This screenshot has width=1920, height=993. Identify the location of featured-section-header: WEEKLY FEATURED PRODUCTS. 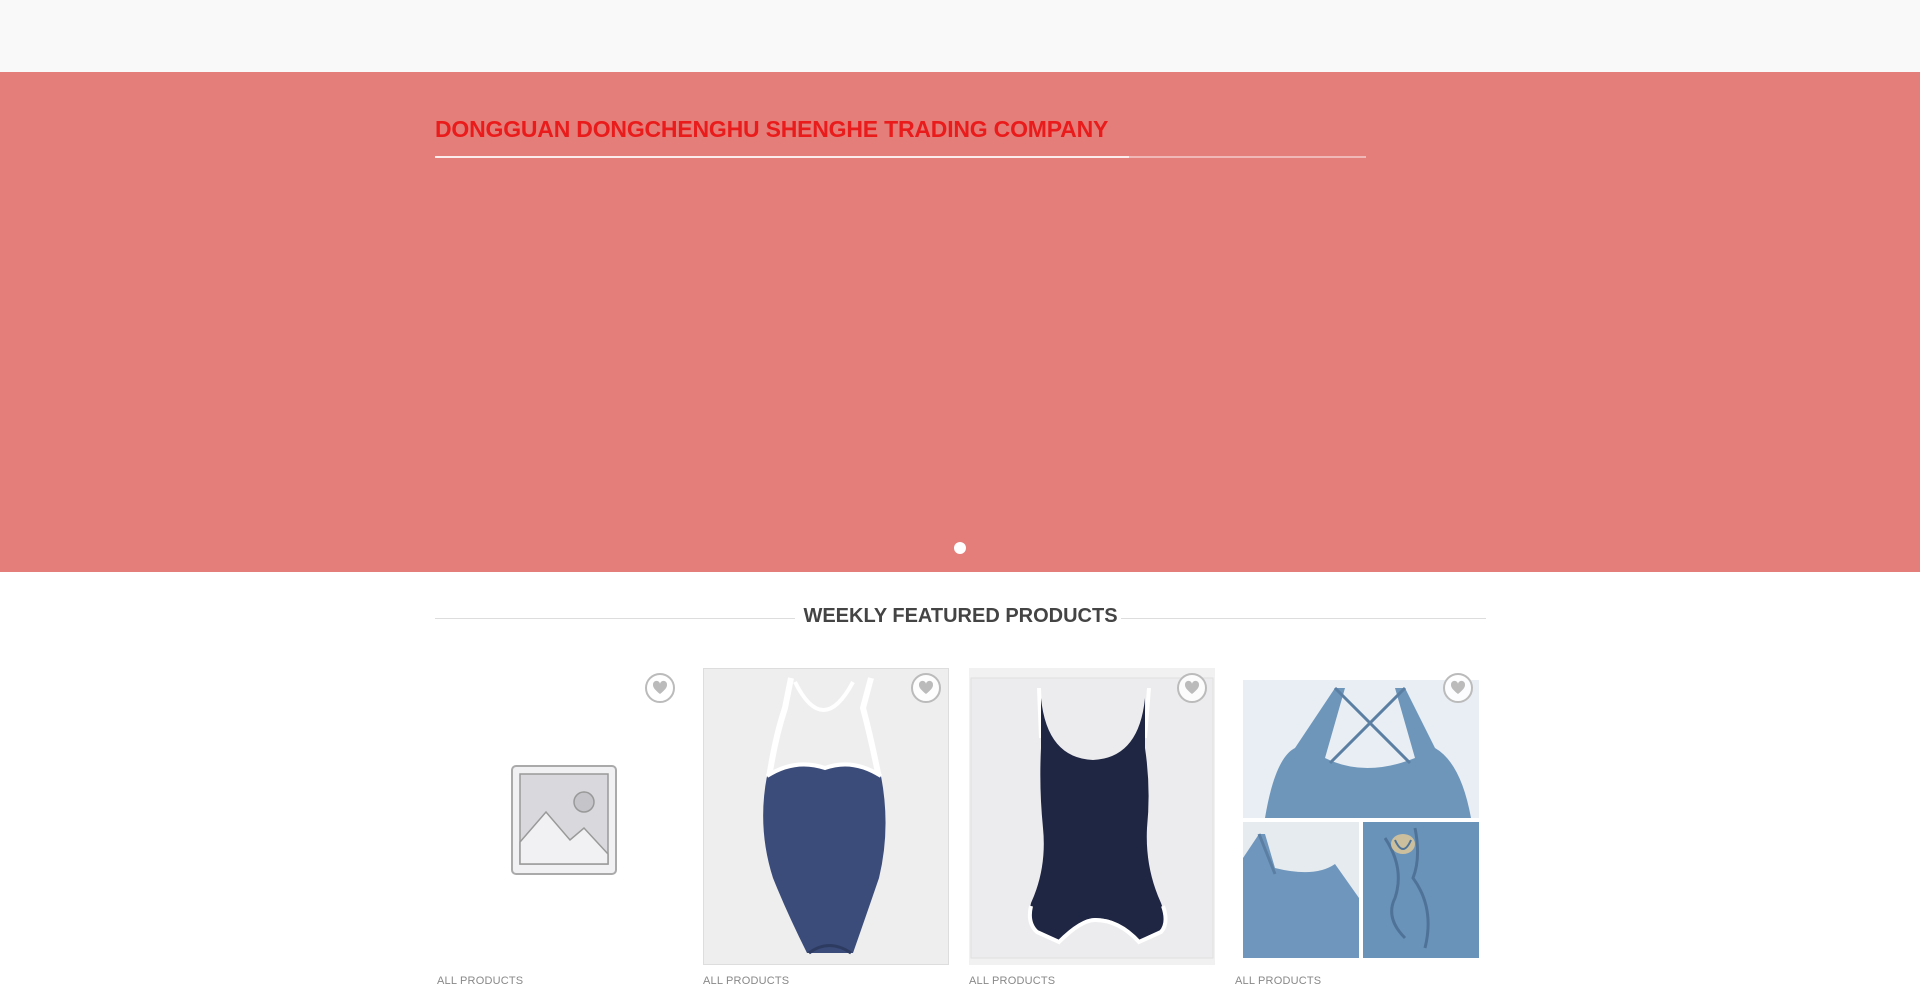
(960, 619).